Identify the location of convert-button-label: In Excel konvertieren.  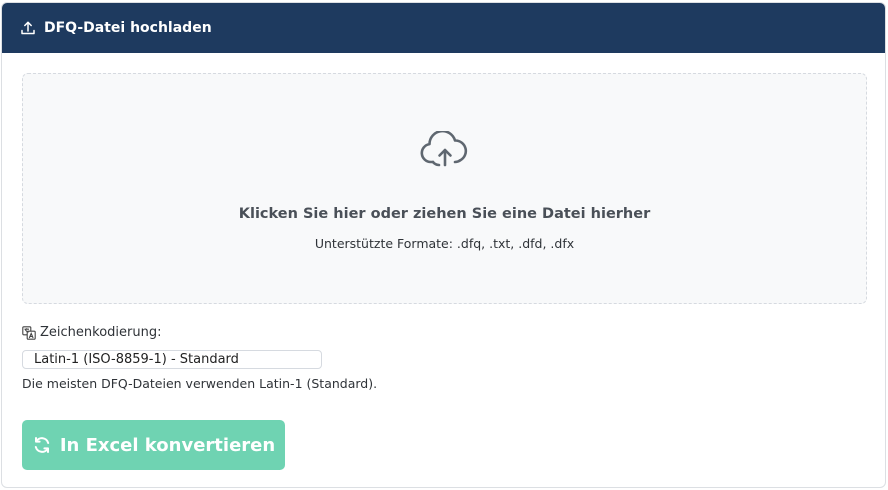
(167, 445).